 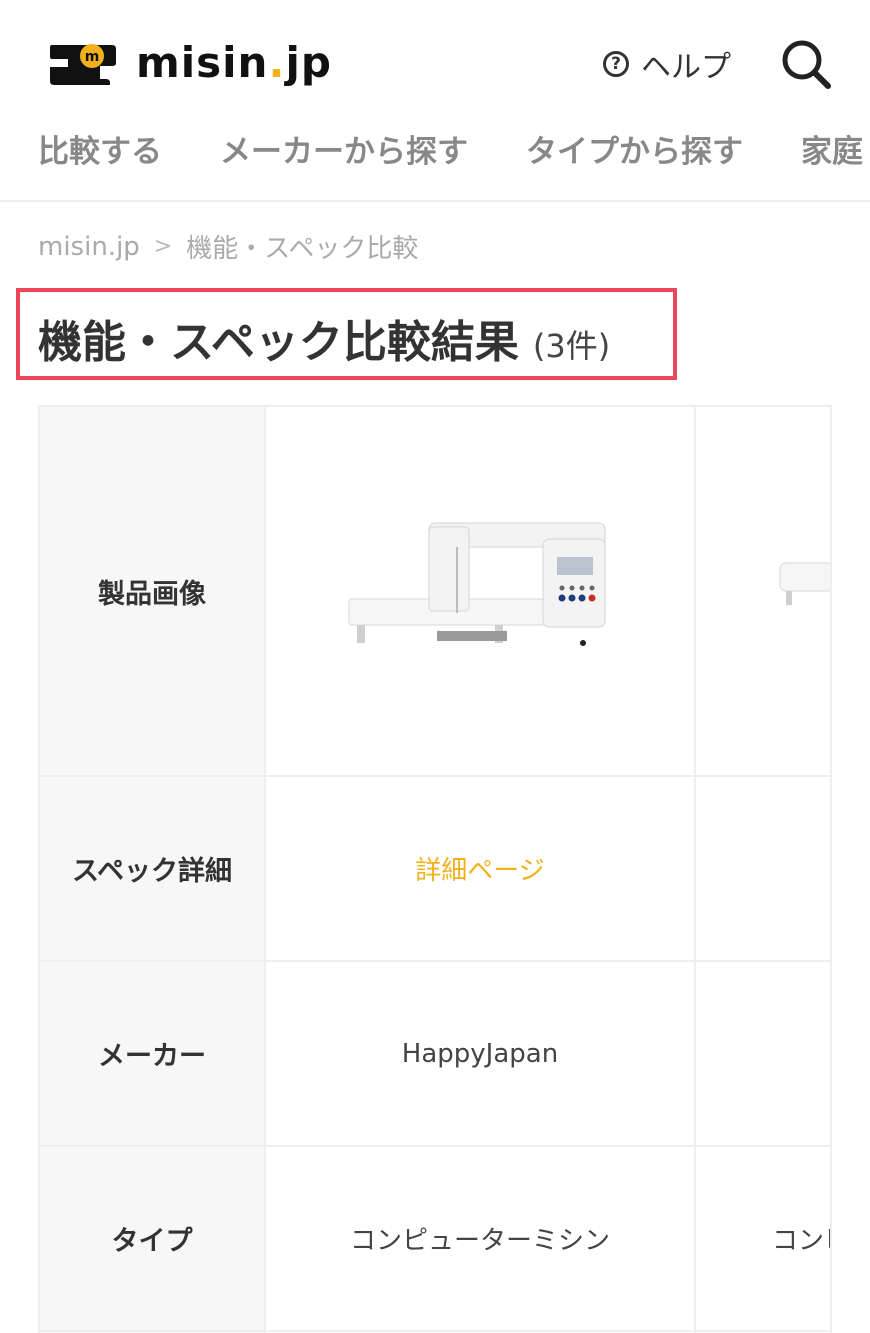 I want to click on page-title-text: 機能・スペック比較結果, so click(x=278, y=342).